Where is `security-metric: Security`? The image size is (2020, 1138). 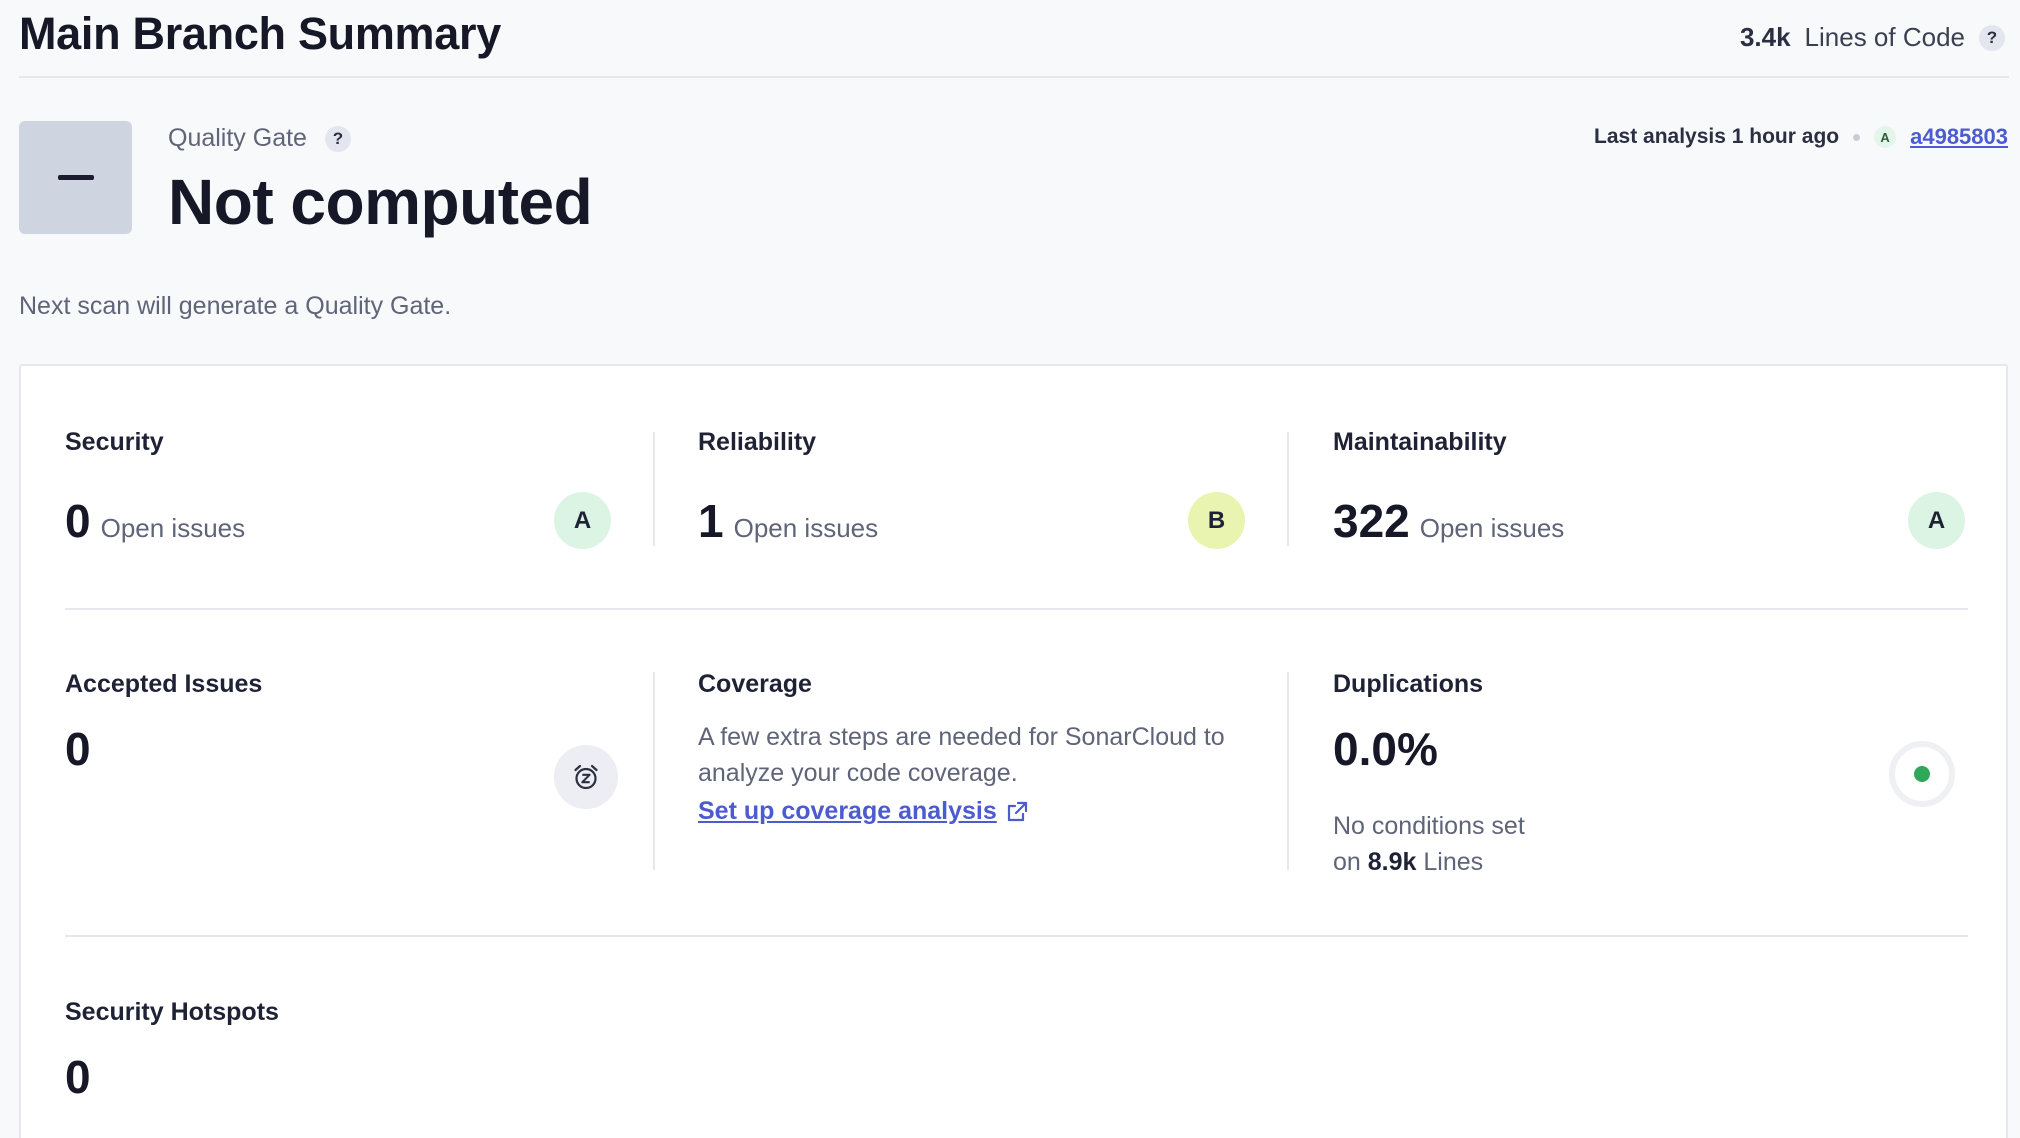
security-metric: Security is located at coordinates (114, 442).